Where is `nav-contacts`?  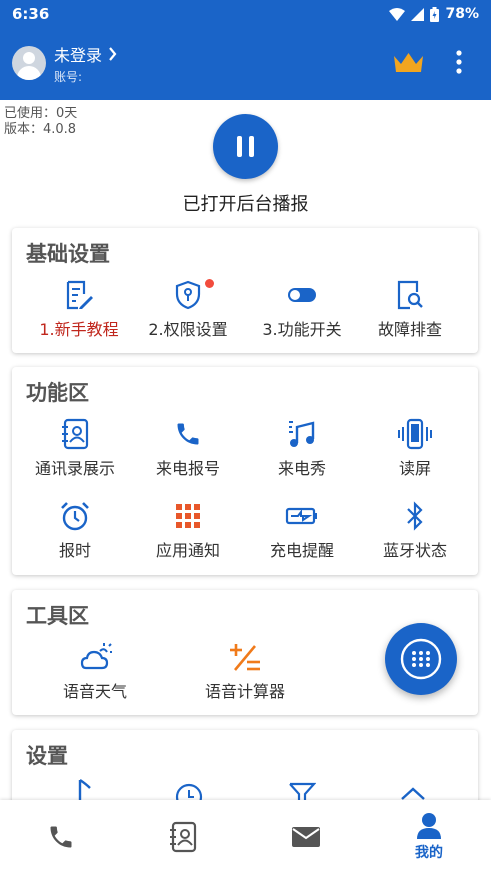 nav-contacts is located at coordinates (183, 836).